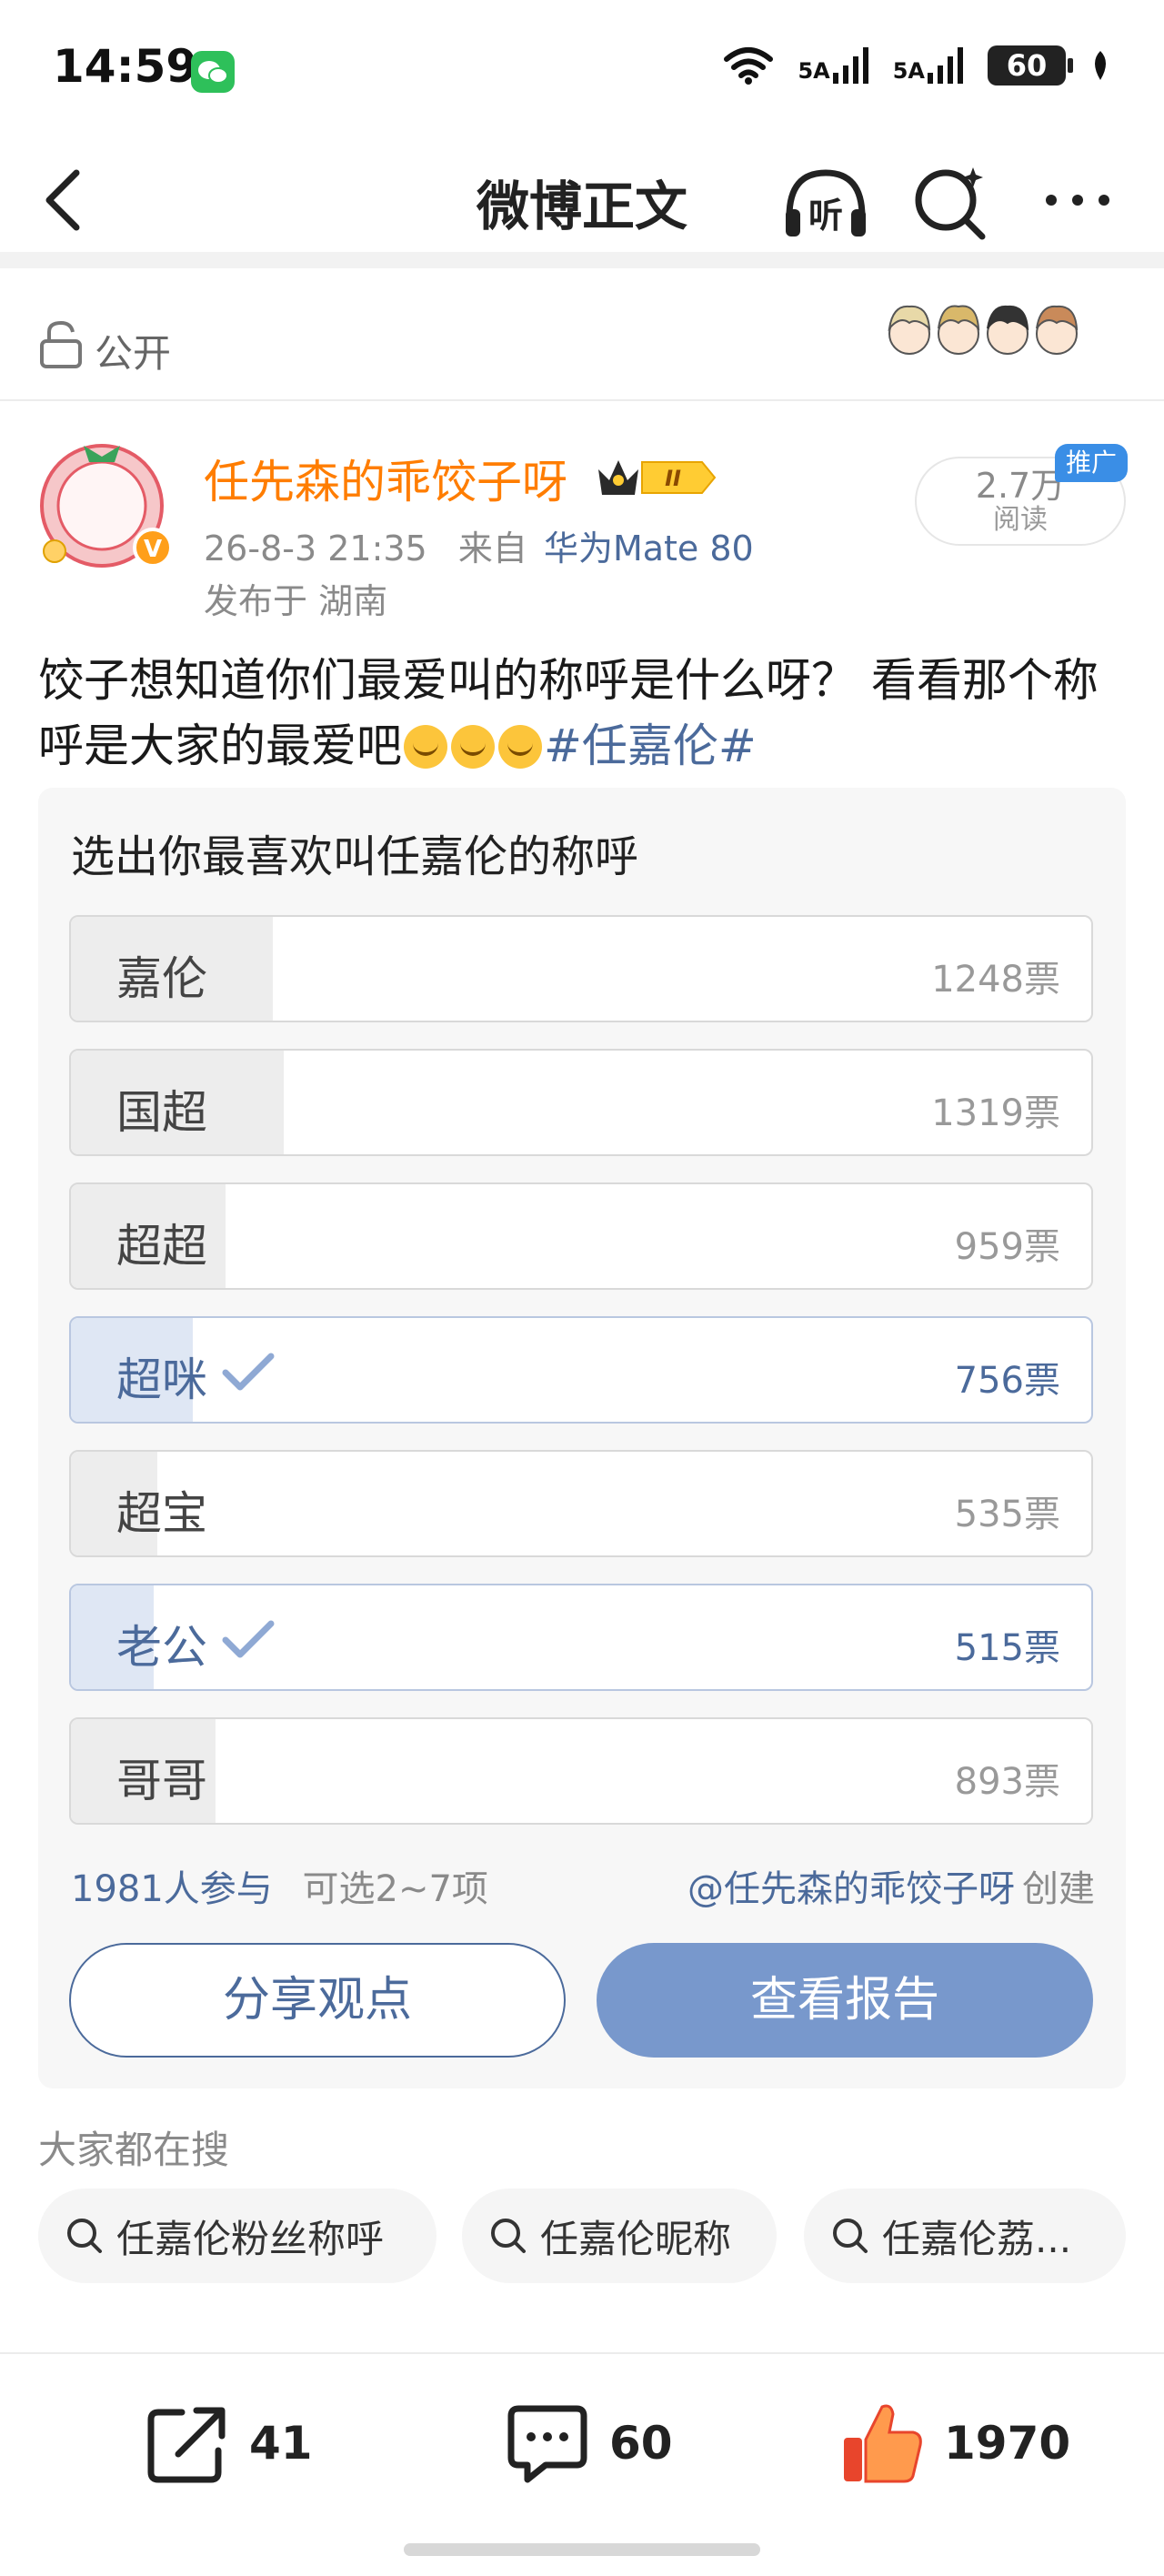 Image resolution: width=1164 pixels, height=2576 pixels. What do you see at coordinates (581, 1771) in the screenshot?
I see `poll-option: 哥哥 893票` at bounding box center [581, 1771].